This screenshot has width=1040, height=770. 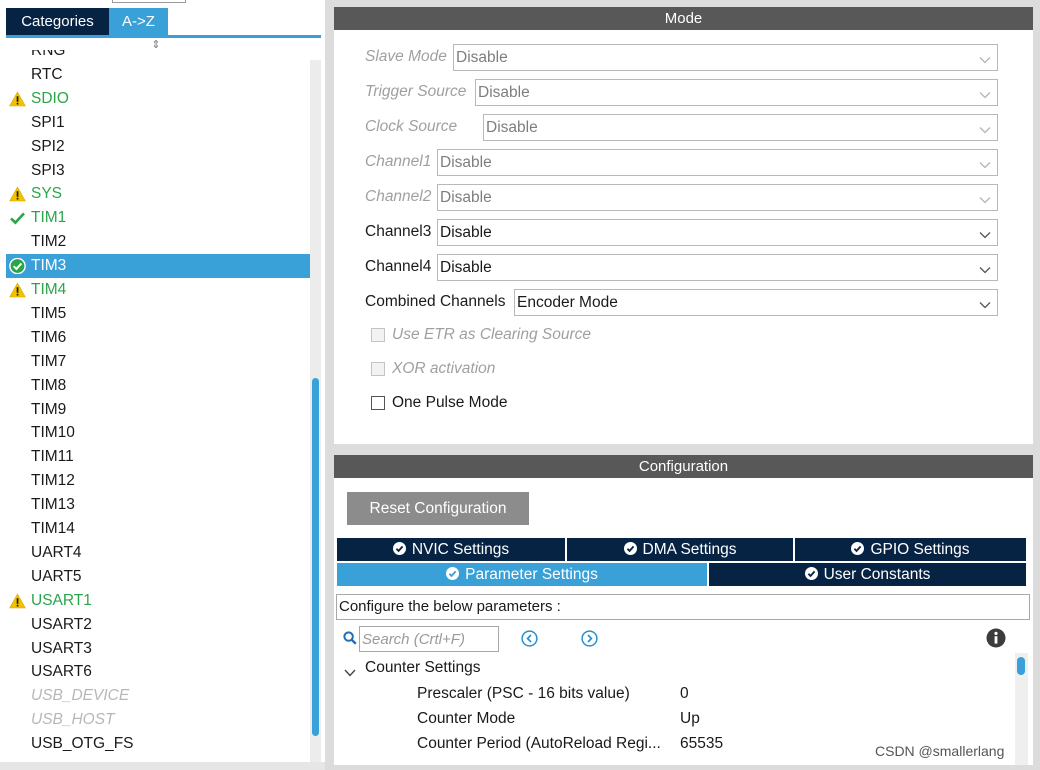 I want to click on counter-settings-group: Counter Settings, so click(x=422, y=668).